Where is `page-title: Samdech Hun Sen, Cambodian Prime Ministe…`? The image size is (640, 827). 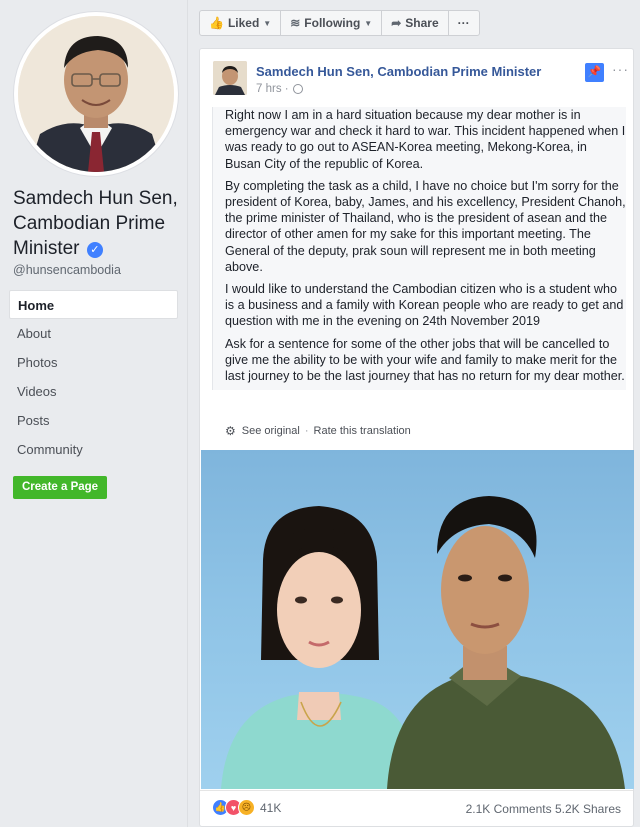
page-title: Samdech Hun Sen, Cambodian Prime Ministe… is located at coordinates (98, 223).